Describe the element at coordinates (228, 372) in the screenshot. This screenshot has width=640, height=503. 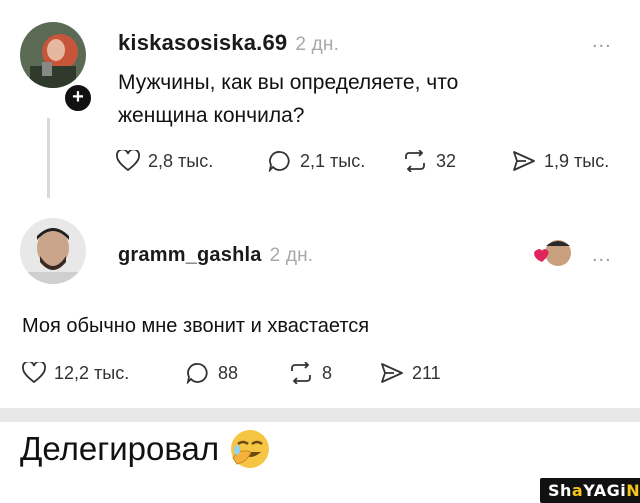
I see `post2-replies: 88` at that location.